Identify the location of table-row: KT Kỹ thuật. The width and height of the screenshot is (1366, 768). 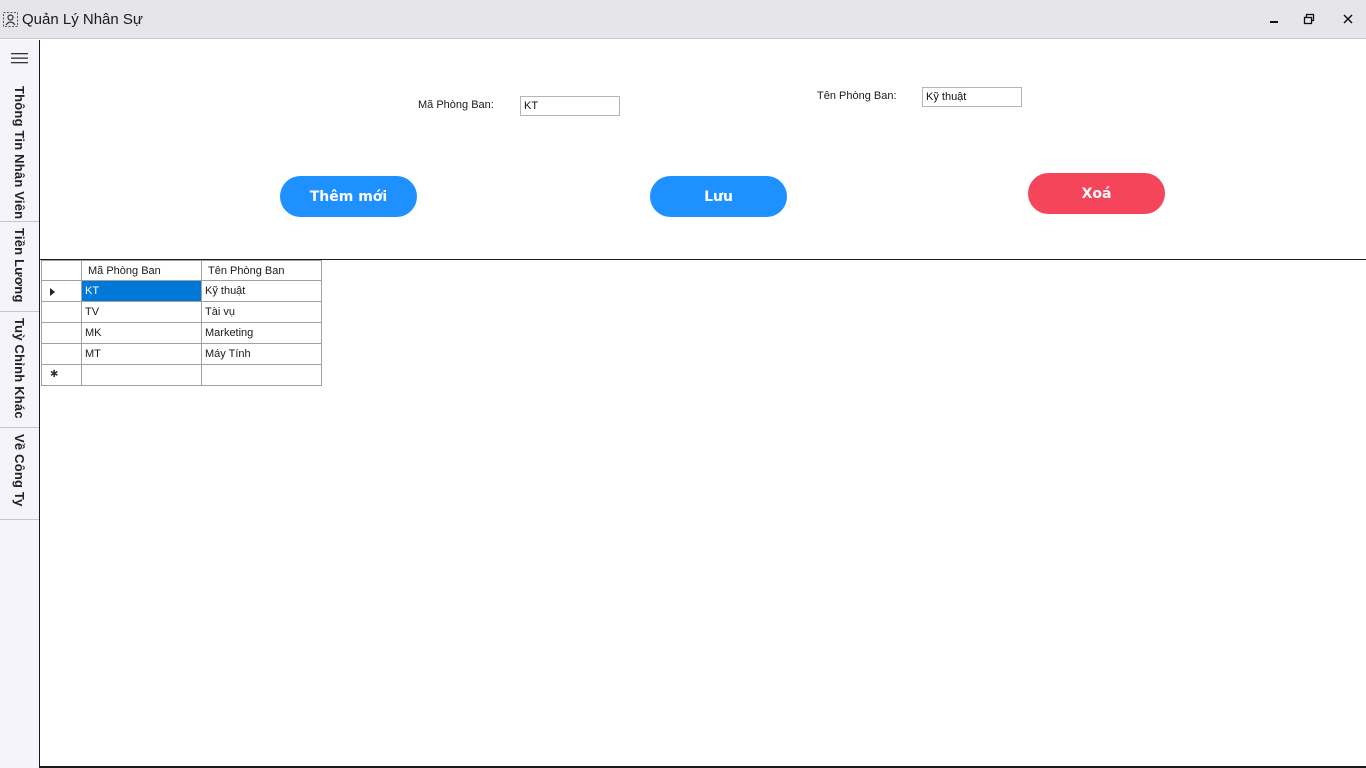
(181, 291).